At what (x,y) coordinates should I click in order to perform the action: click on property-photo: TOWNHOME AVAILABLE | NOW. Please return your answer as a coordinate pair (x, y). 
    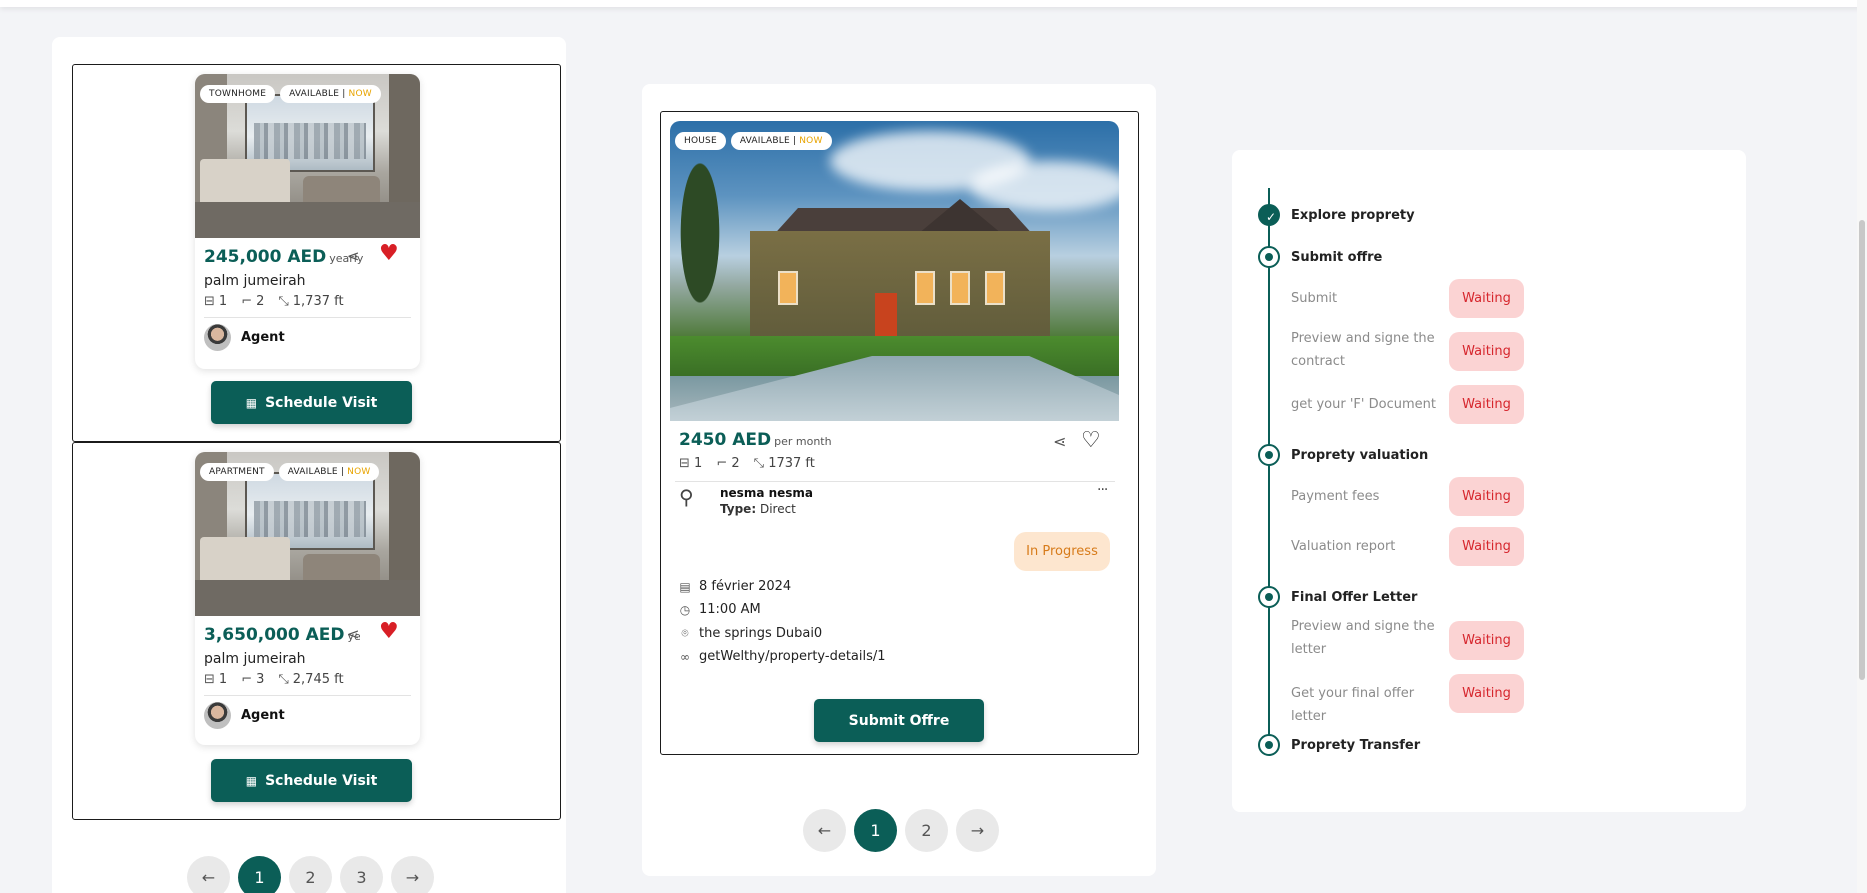
    Looking at the image, I should click on (307, 156).